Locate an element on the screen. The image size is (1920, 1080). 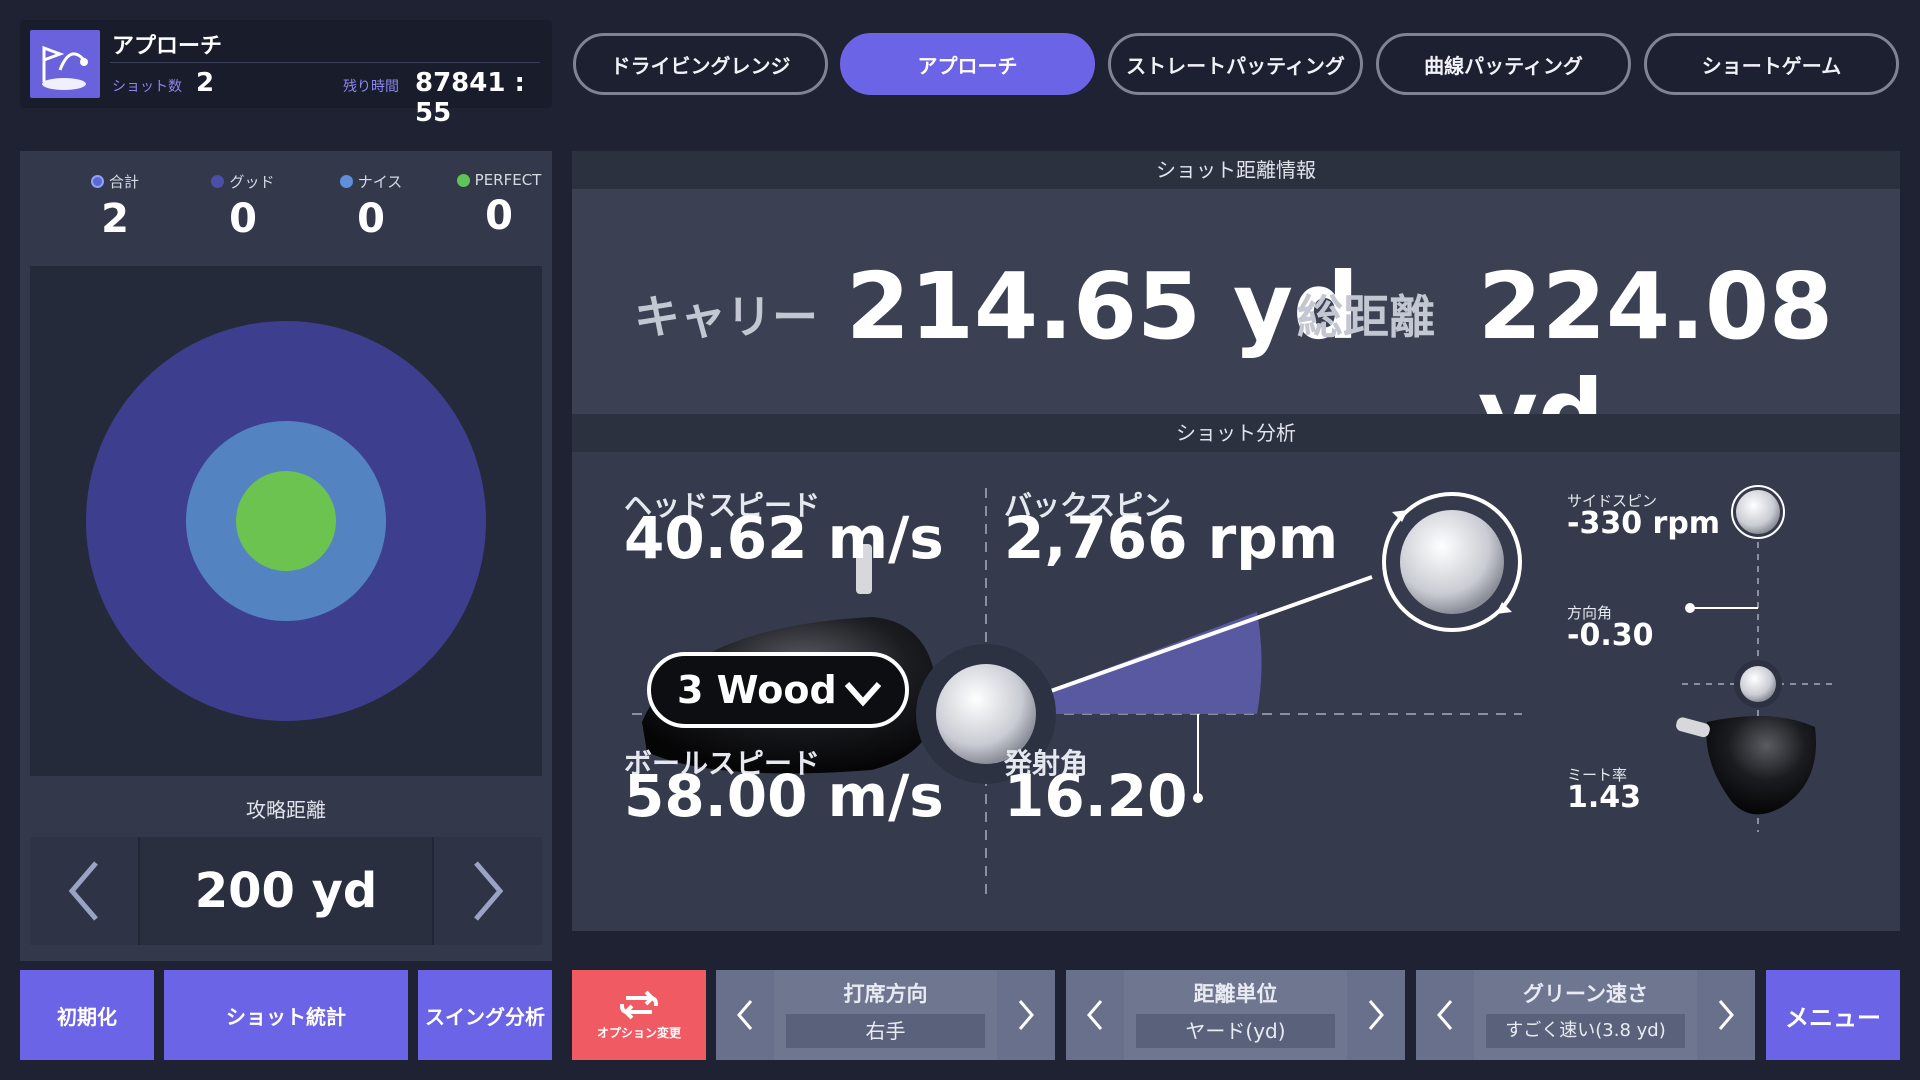
backspin-ball-icon is located at coordinates (1452, 562).